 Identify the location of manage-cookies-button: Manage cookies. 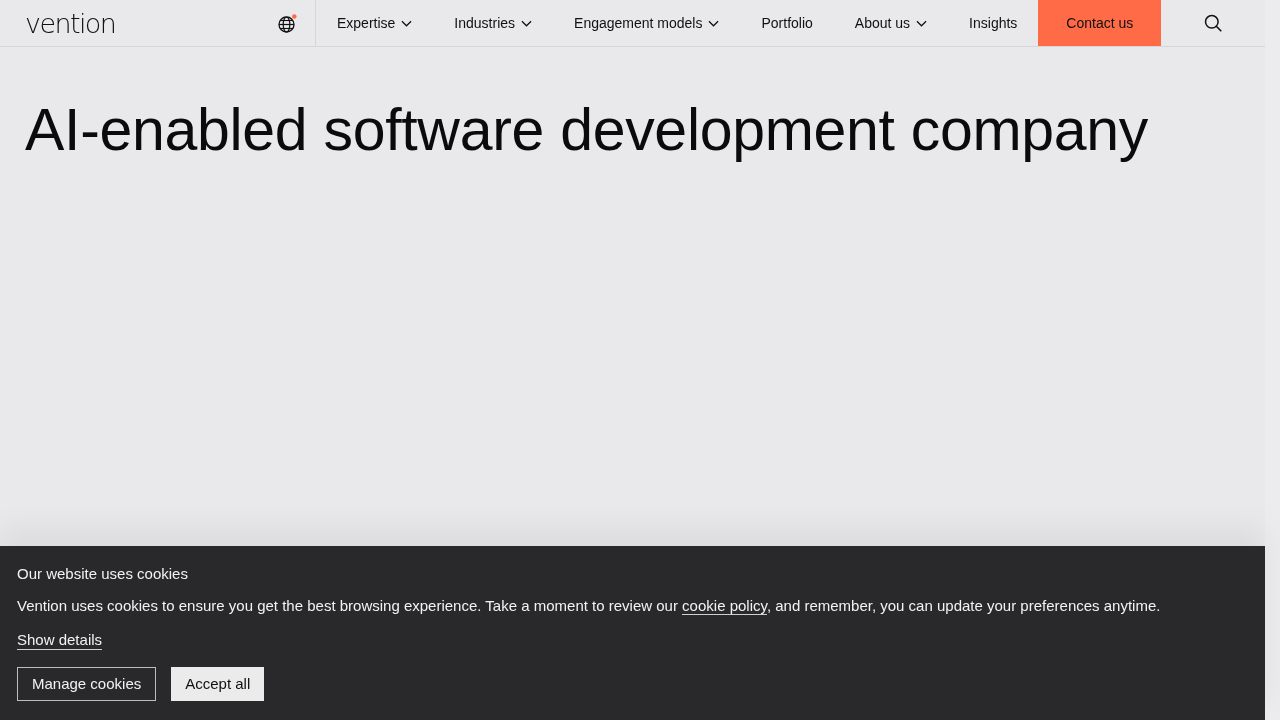
(87, 684).